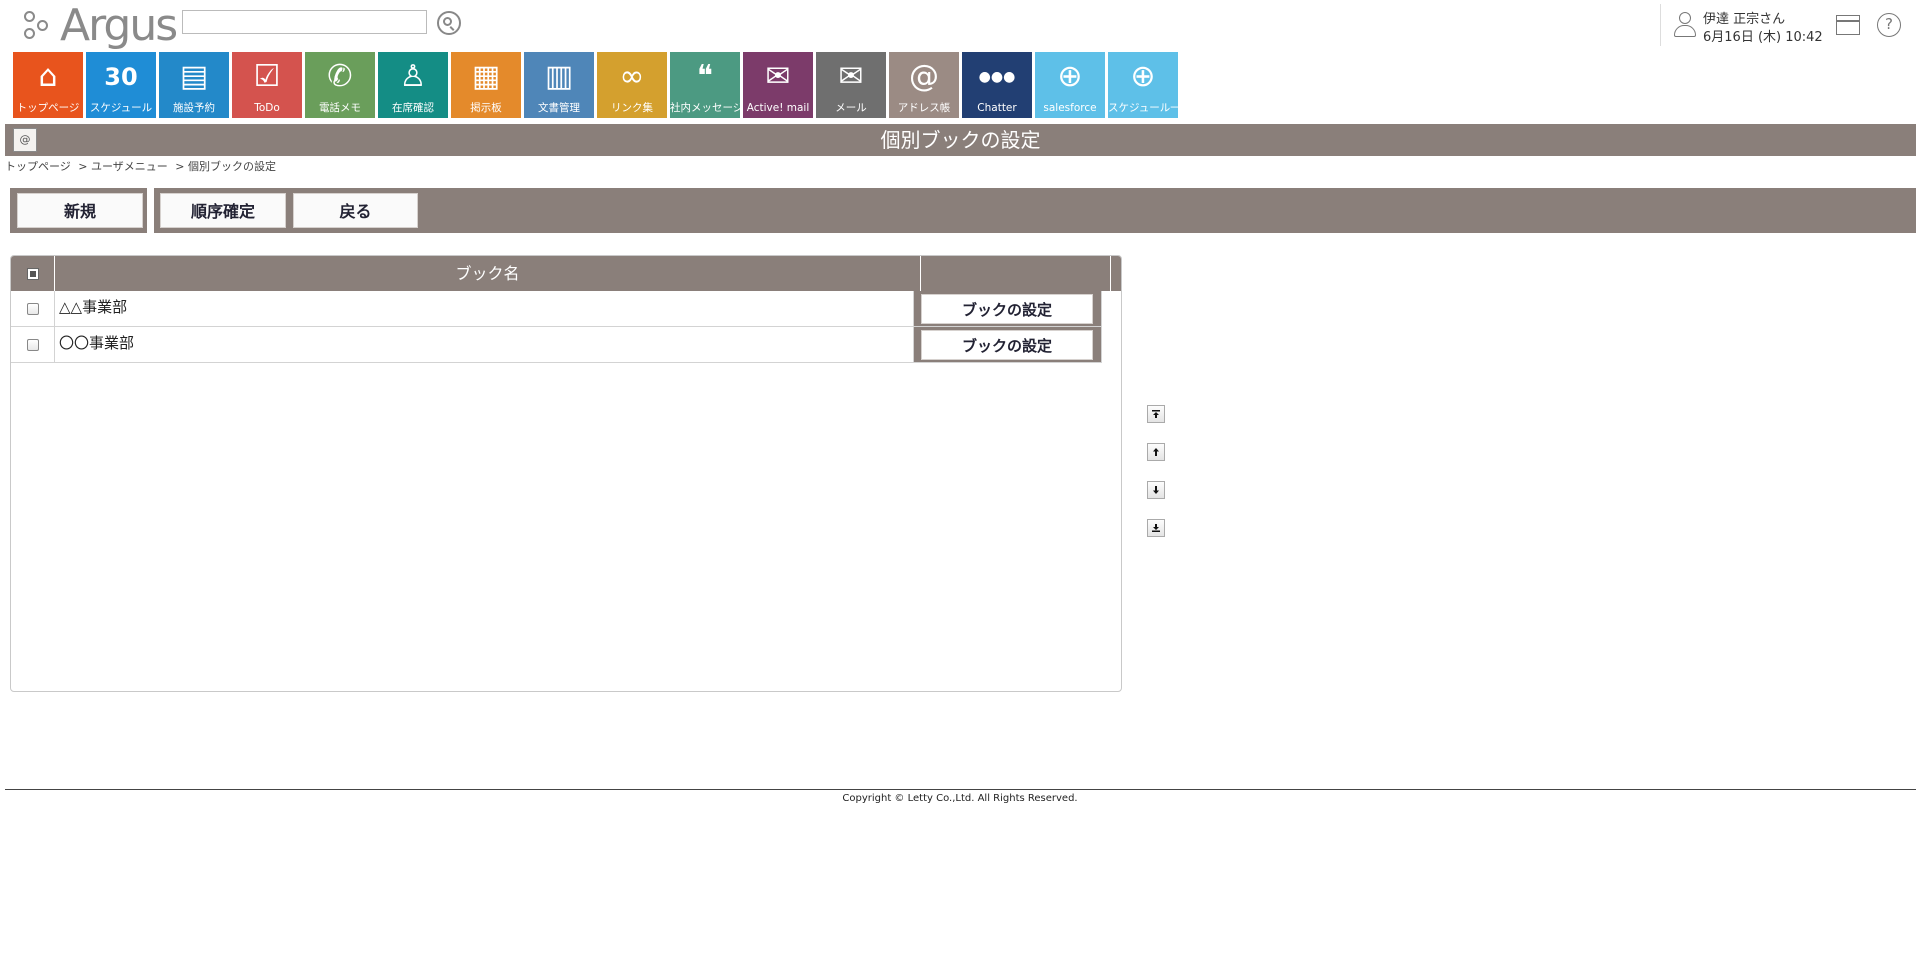  I want to click on back-button: 戻る, so click(355, 210).